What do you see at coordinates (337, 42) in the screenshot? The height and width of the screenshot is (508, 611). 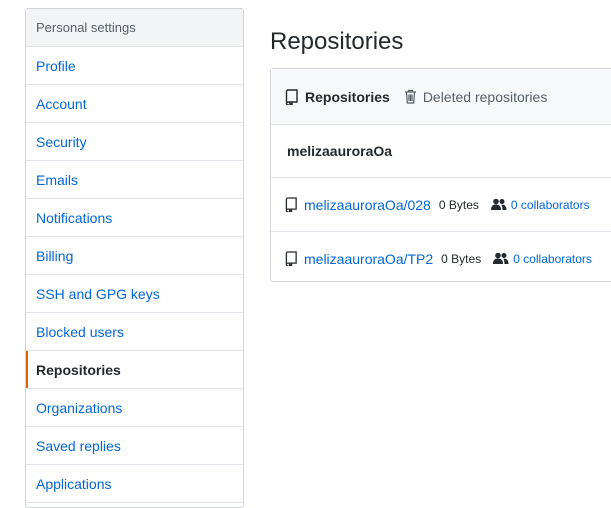 I see `page-title: Repositories` at bounding box center [337, 42].